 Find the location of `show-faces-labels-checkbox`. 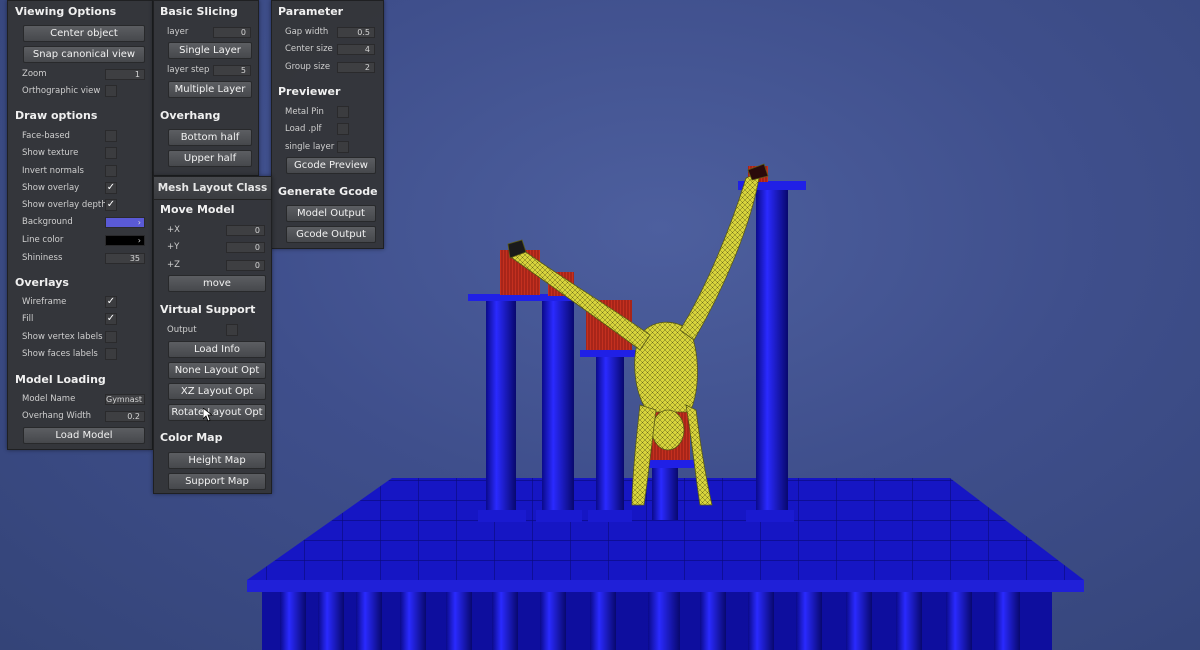

show-faces-labels-checkbox is located at coordinates (111, 354).